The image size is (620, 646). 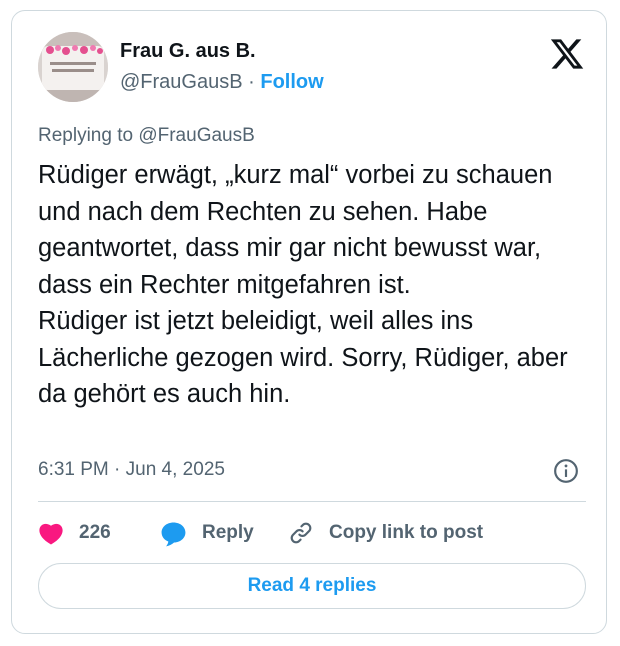 I want to click on timestamp: 6:31 PM · Jun 4, 2025, so click(x=131, y=470).